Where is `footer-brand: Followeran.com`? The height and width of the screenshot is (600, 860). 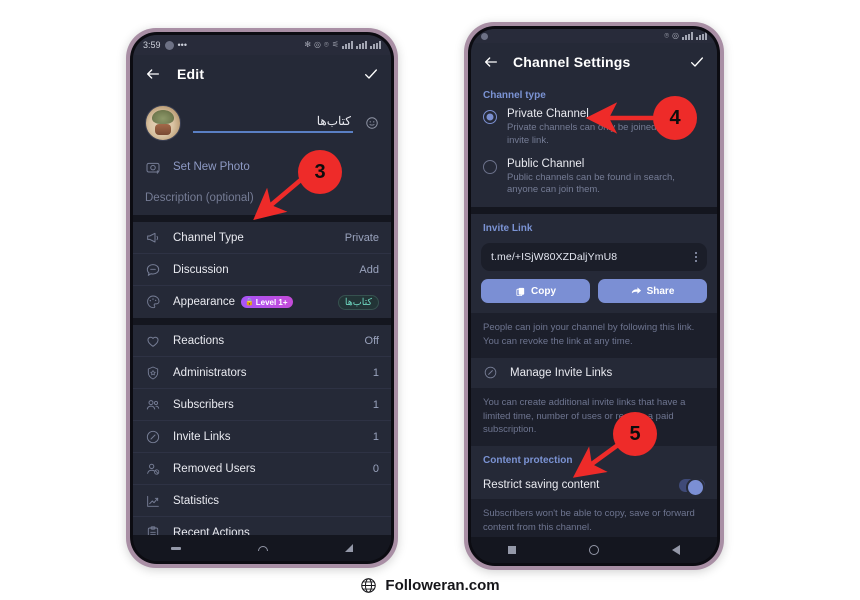
footer-brand: Followeran.com is located at coordinates (442, 585).